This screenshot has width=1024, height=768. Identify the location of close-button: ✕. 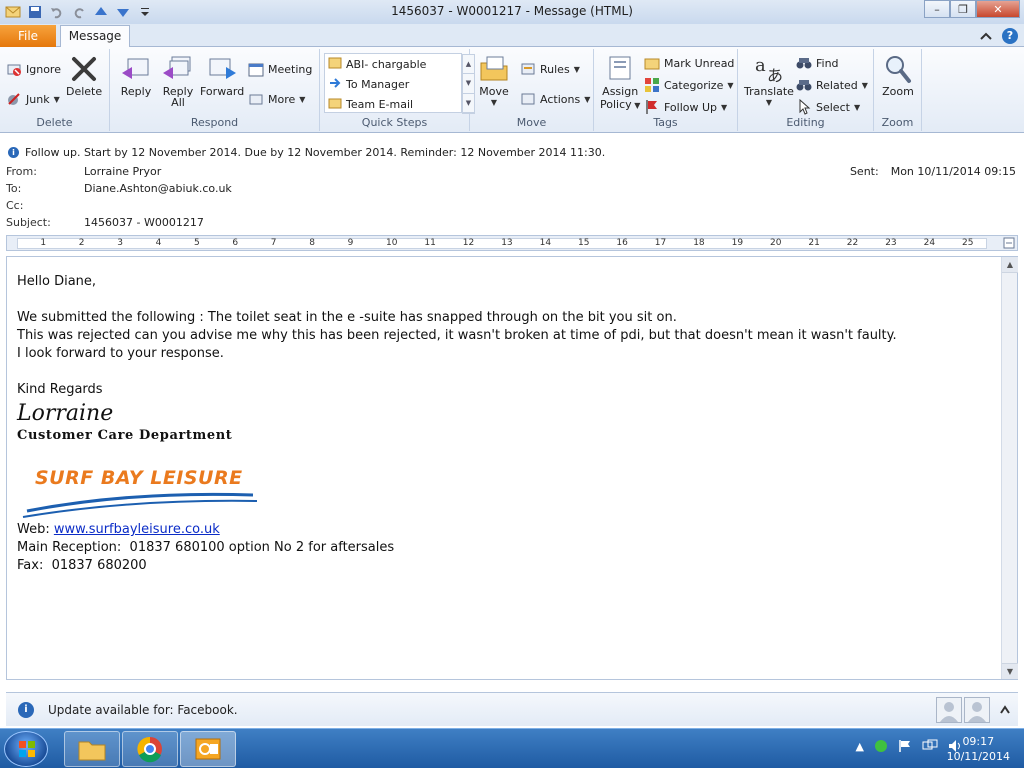
(998, 9).